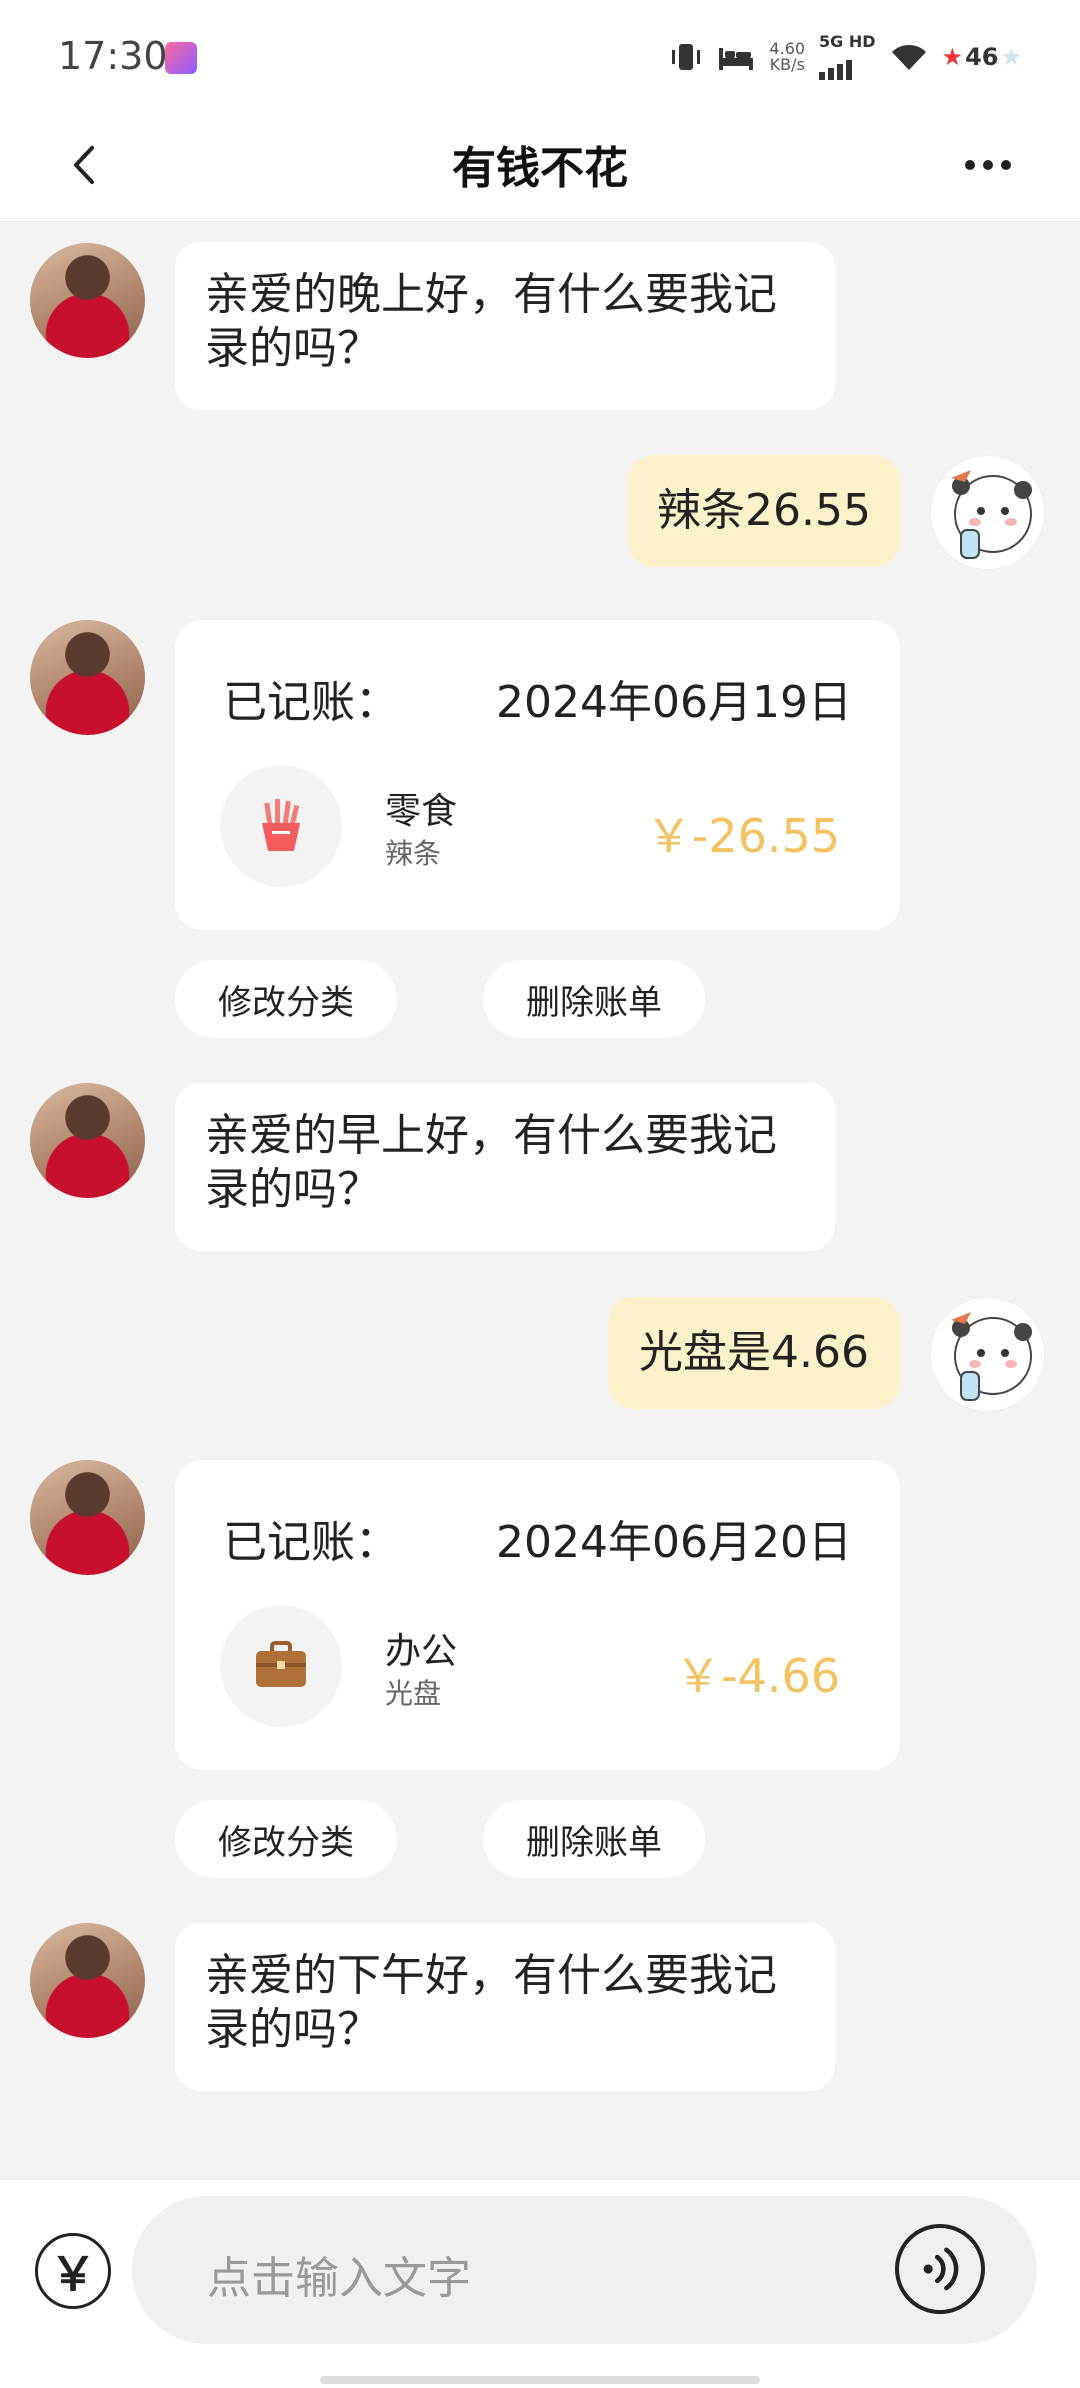 Image resolution: width=1080 pixels, height=2388 pixels. Describe the element at coordinates (952, 57) in the screenshot. I see `star-icon: ★` at that location.